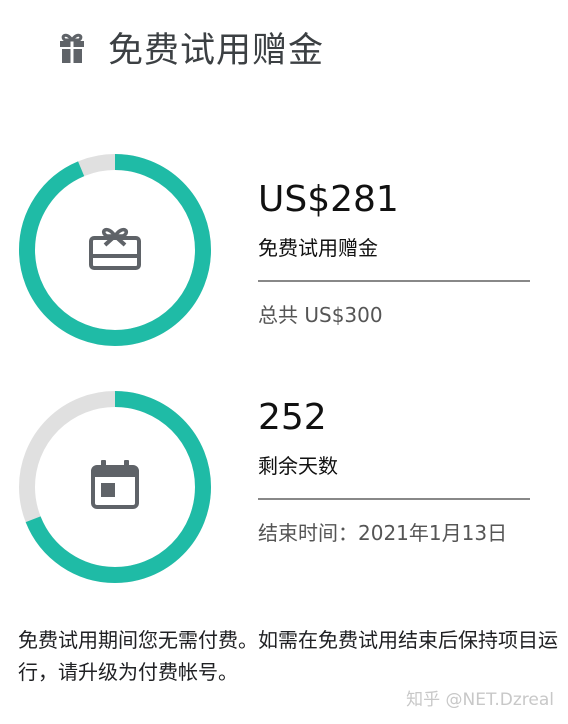  Describe the element at coordinates (383, 533) in the screenshot. I see `end-date: 结束时间：2021年1月13日` at that location.